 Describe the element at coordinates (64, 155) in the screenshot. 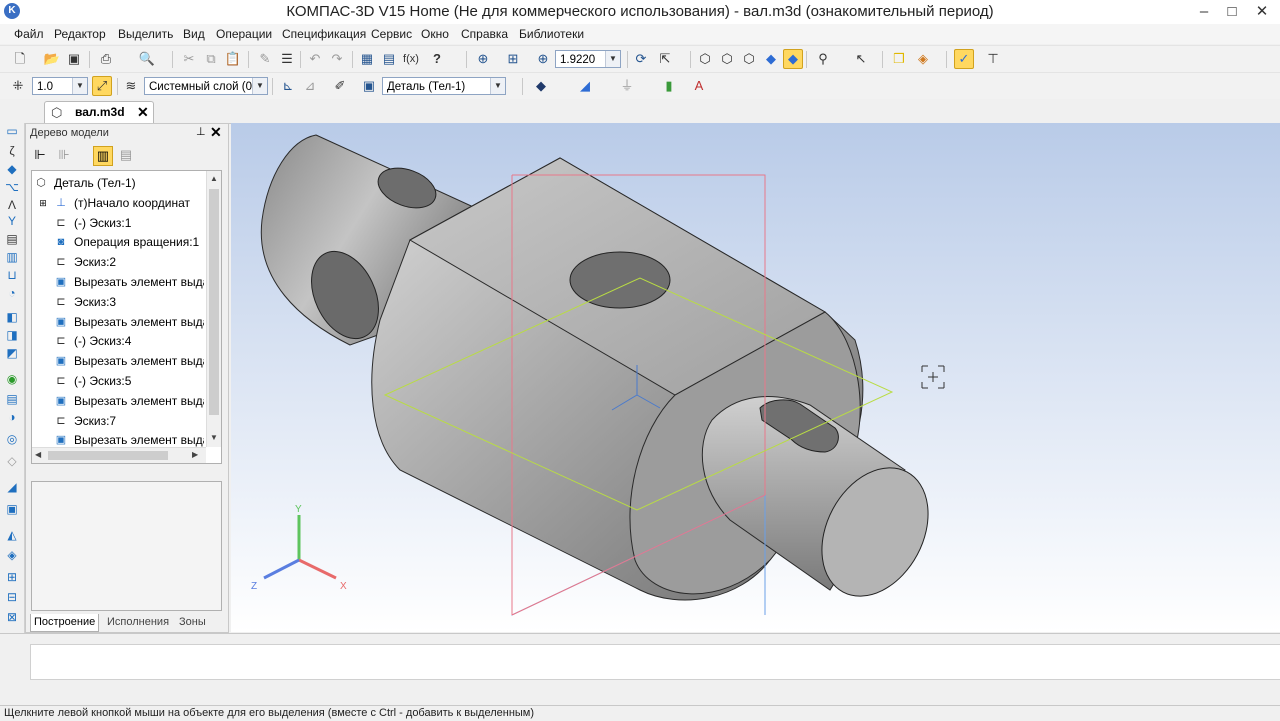

I see `tree-expand-icon: ⊪` at that location.